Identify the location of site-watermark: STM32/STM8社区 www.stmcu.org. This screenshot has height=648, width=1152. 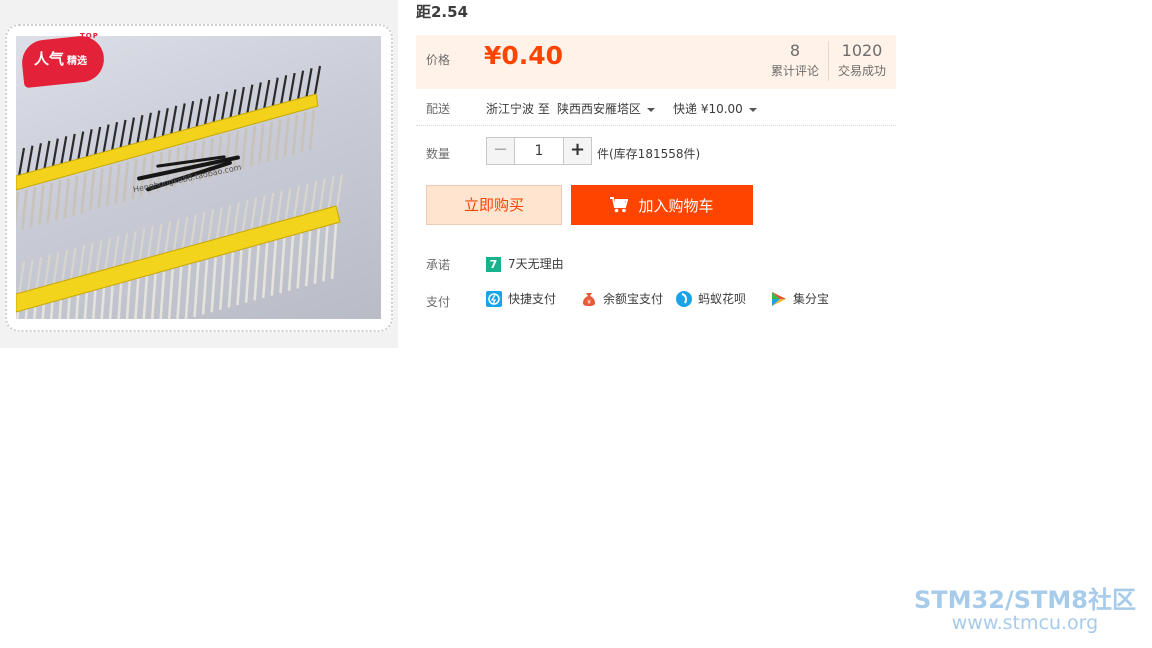
(1025, 610).